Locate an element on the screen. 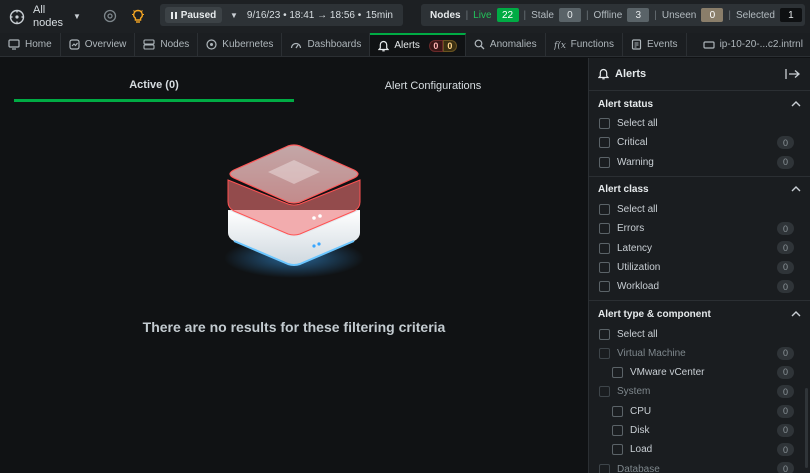 This screenshot has width=810, height=473. paused-button: Paused is located at coordinates (193, 15).